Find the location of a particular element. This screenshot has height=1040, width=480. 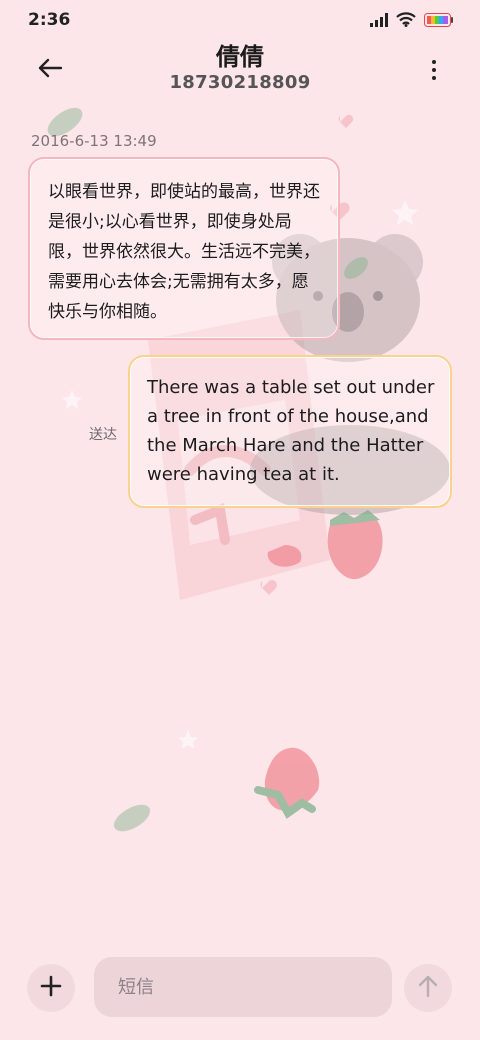

plus-icon is located at coordinates (51, 988).